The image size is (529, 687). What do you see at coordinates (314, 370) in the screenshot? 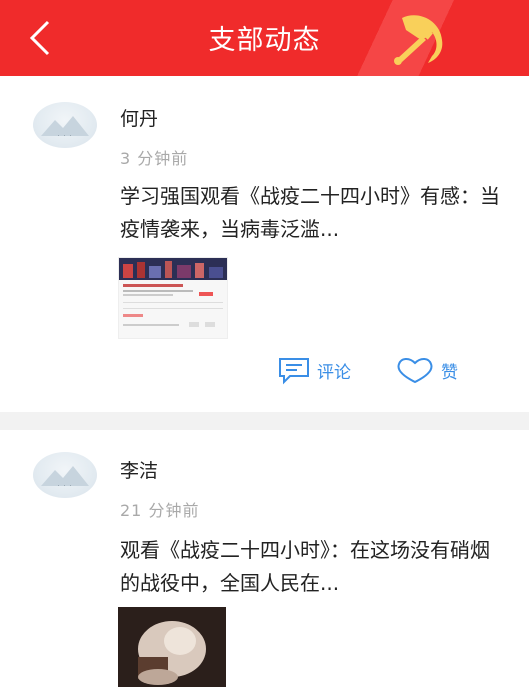
I see `comment-button: 评论` at bounding box center [314, 370].